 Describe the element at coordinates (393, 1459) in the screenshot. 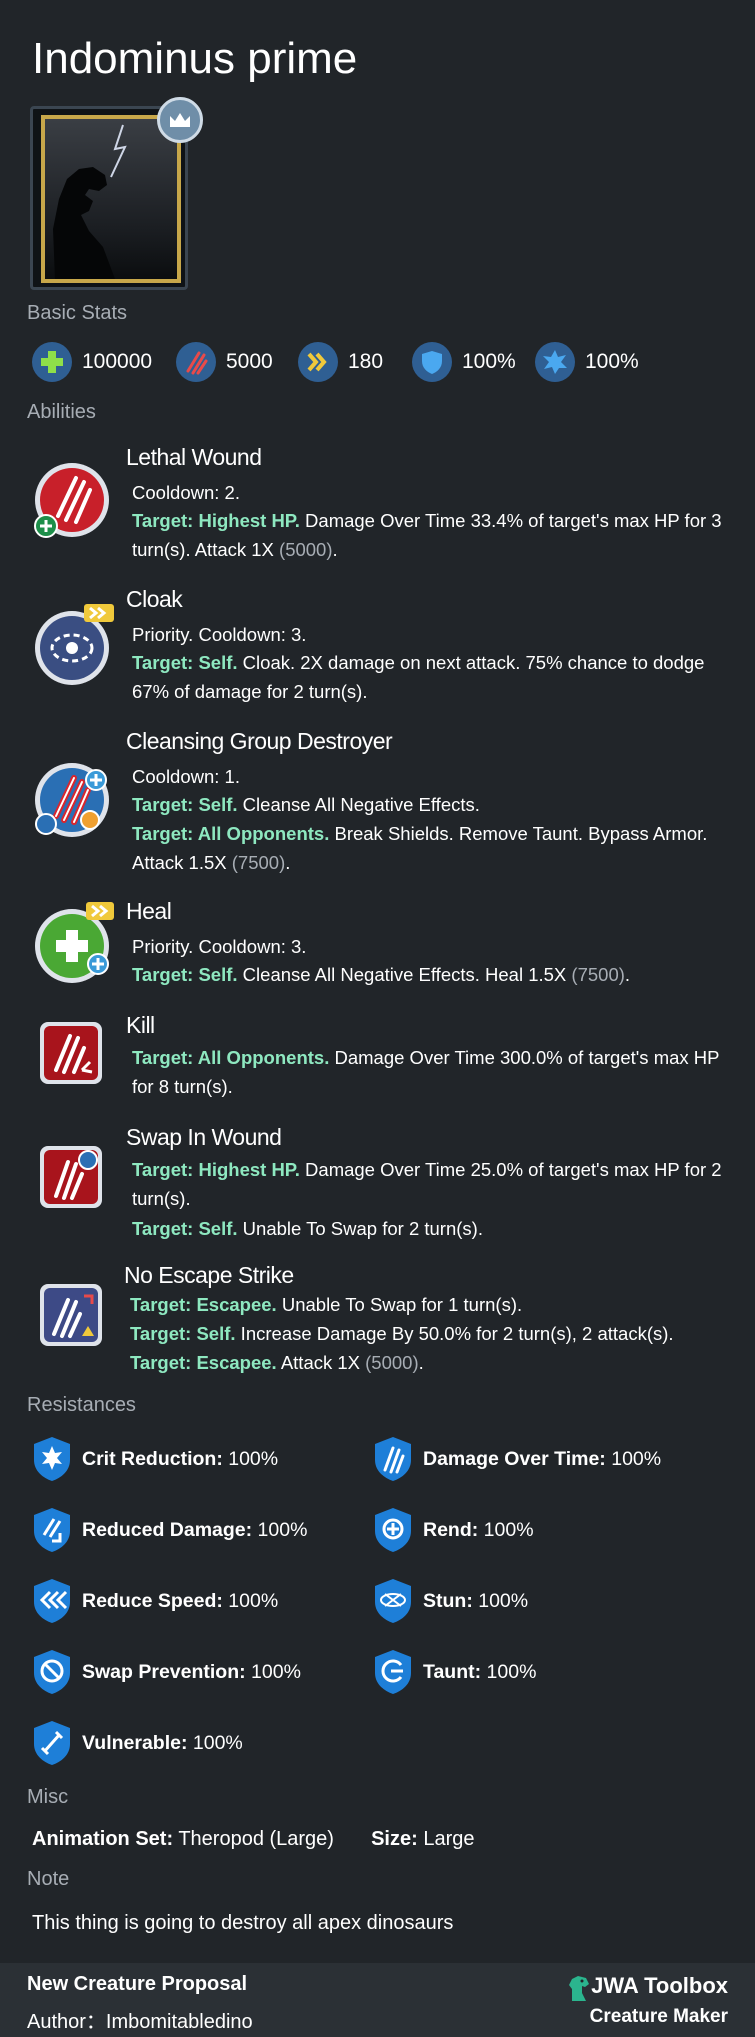

I see `damage-over-time-icon` at that location.